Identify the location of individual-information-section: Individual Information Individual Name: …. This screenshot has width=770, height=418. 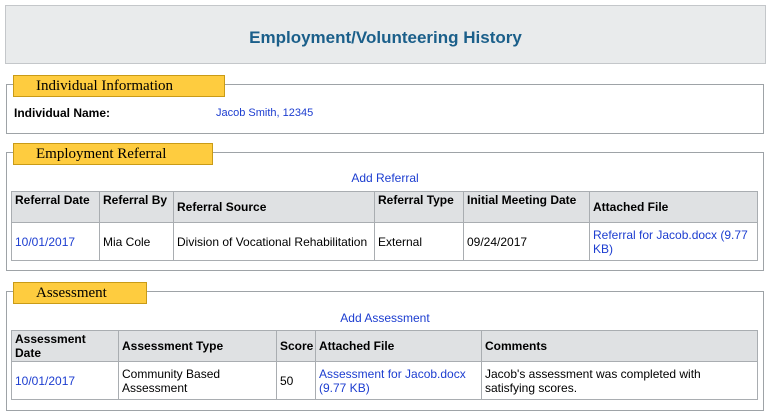
(385, 104).